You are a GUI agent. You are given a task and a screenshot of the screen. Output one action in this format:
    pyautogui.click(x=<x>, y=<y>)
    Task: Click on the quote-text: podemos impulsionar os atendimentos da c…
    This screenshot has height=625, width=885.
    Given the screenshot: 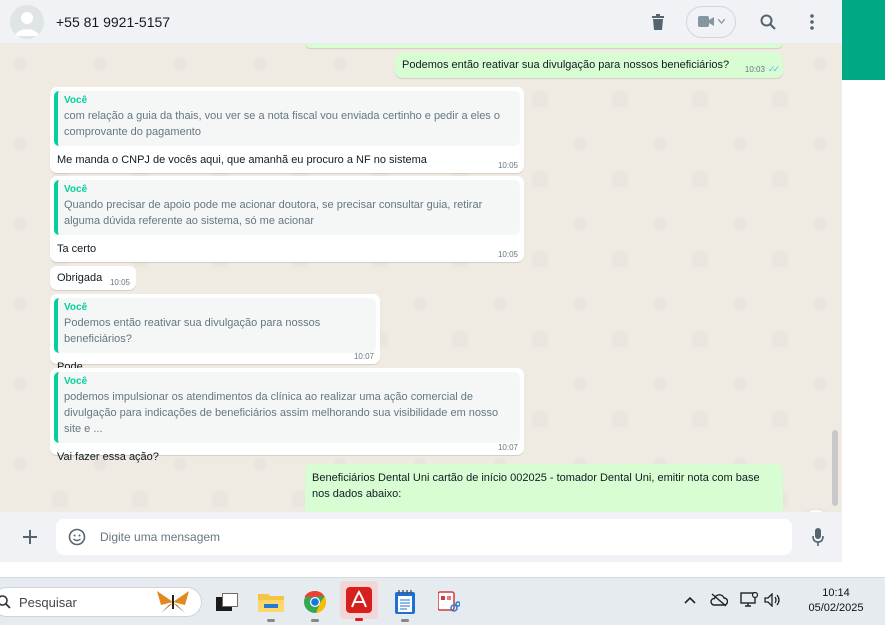 What is the action you would take?
    pyautogui.click(x=281, y=413)
    